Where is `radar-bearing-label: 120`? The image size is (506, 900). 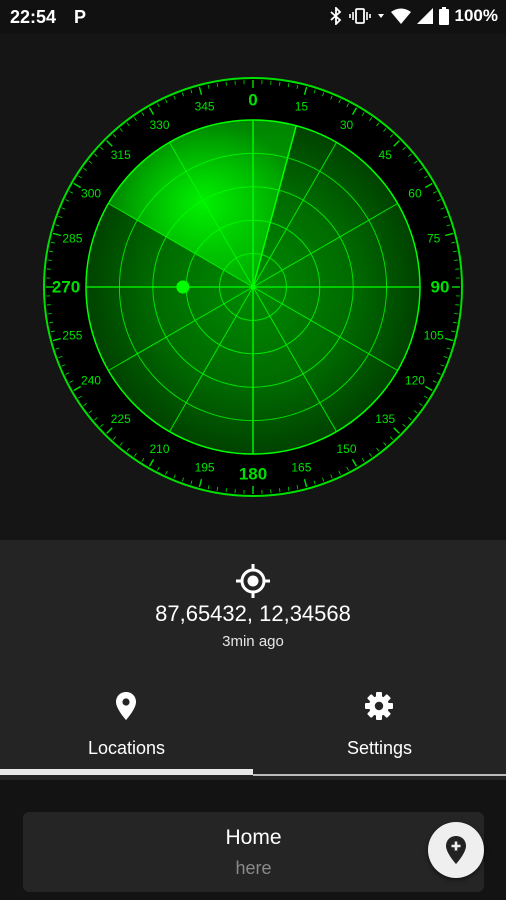 radar-bearing-label: 120 is located at coordinates (415, 381).